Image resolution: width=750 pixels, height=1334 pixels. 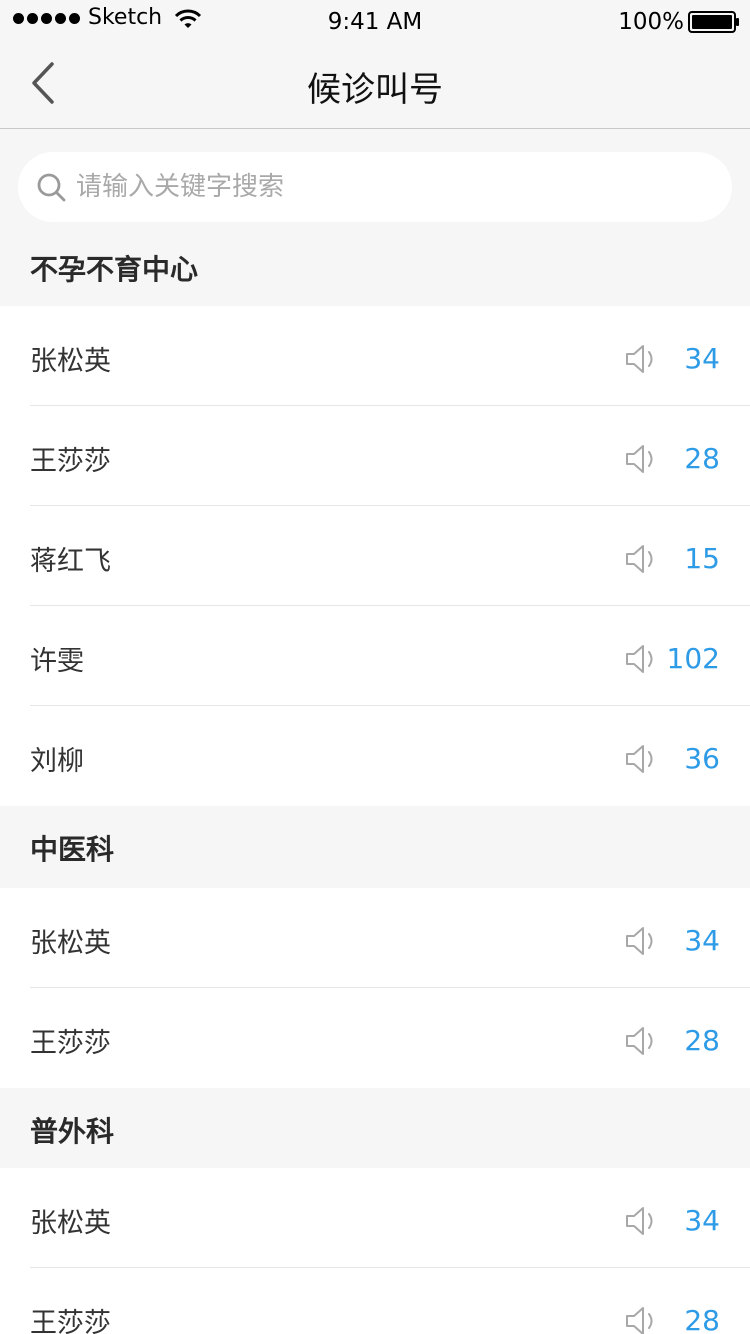 What do you see at coordinates (375, 1128) in the screenshot?
I see `section-header: 普外科` at bounding box center [375, 1128].